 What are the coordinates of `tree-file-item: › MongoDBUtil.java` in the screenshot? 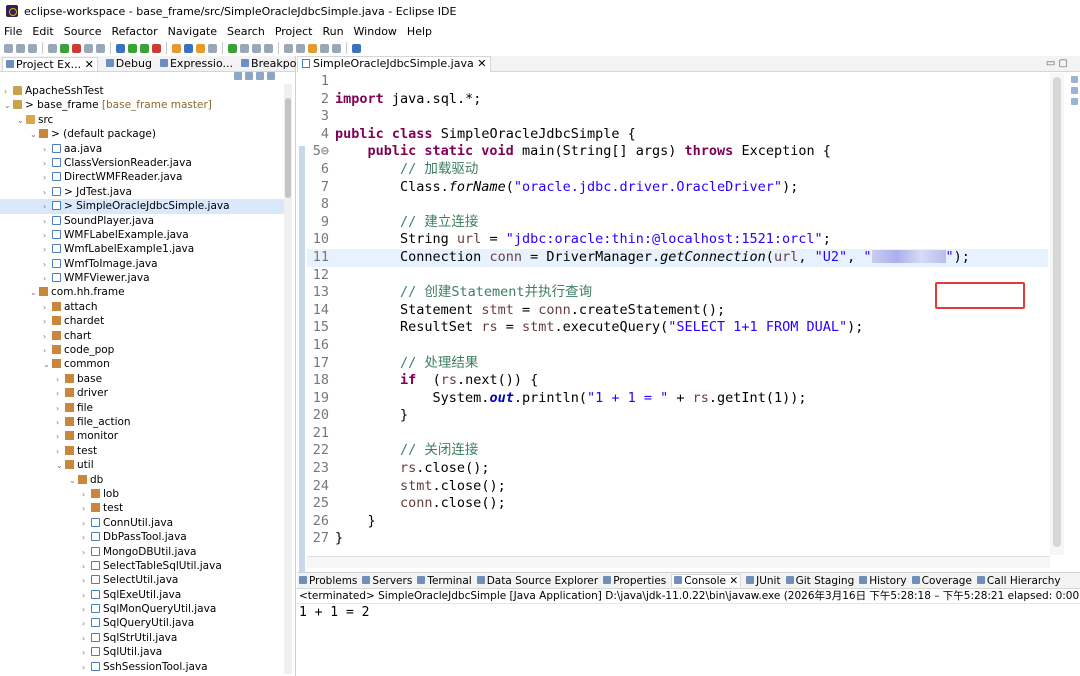 It's located at (142, 552).